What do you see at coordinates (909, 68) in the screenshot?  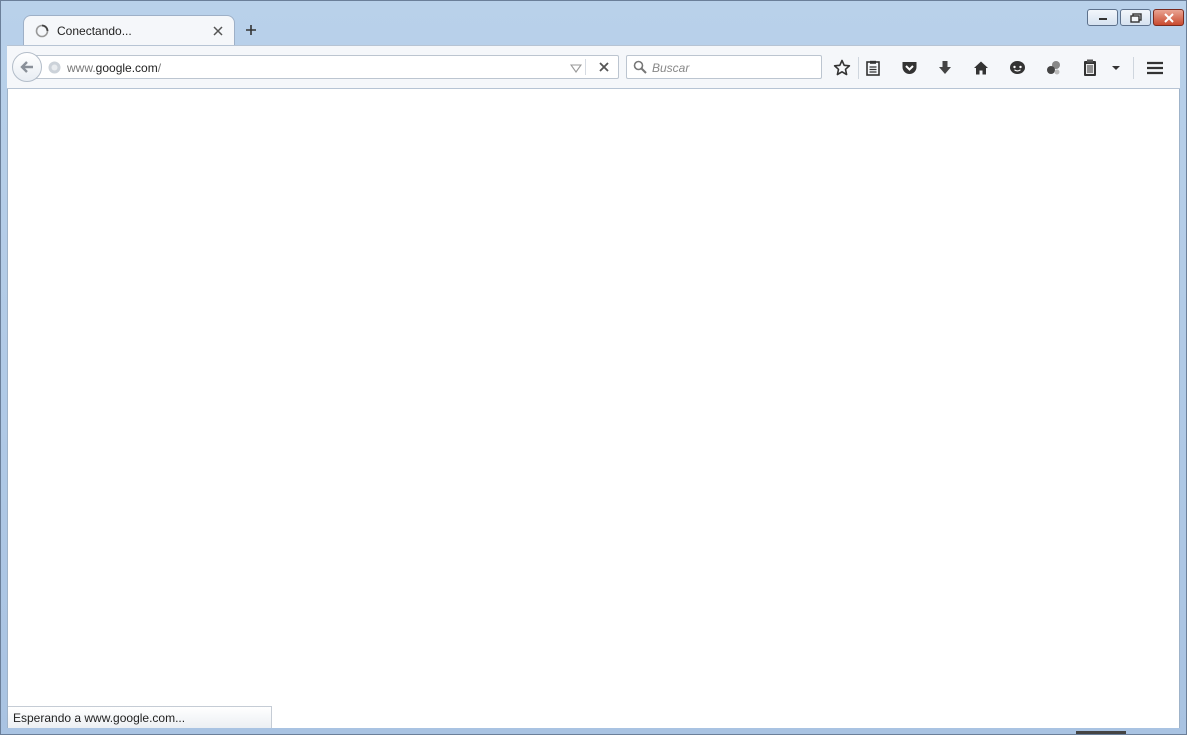 I see `pocket-icon` at bounding box center [909, 68].